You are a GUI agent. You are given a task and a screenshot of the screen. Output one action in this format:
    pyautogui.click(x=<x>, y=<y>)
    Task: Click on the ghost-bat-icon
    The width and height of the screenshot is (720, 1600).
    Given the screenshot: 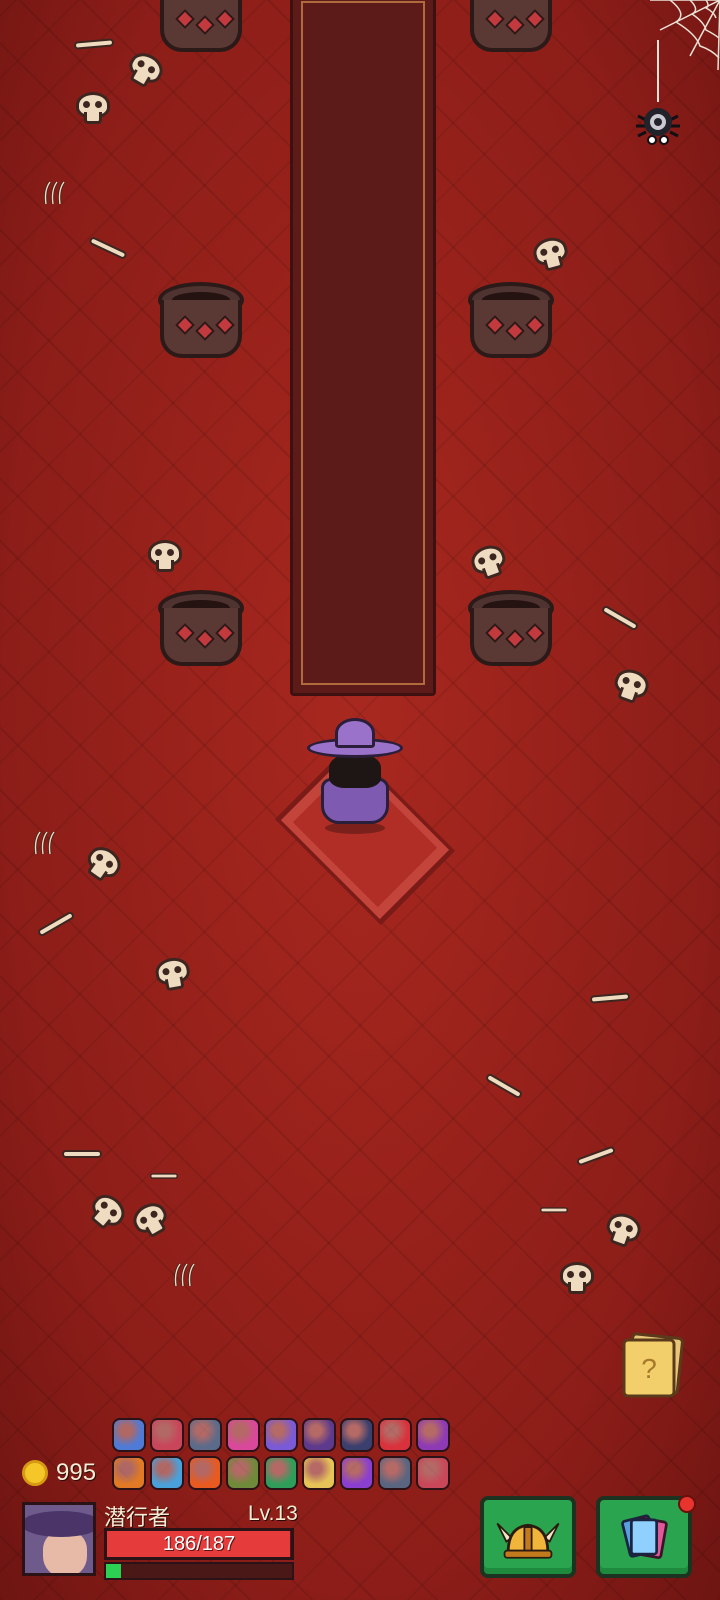 What is the action you would take?
    pyautogui.click(x=357, y=1435)
    